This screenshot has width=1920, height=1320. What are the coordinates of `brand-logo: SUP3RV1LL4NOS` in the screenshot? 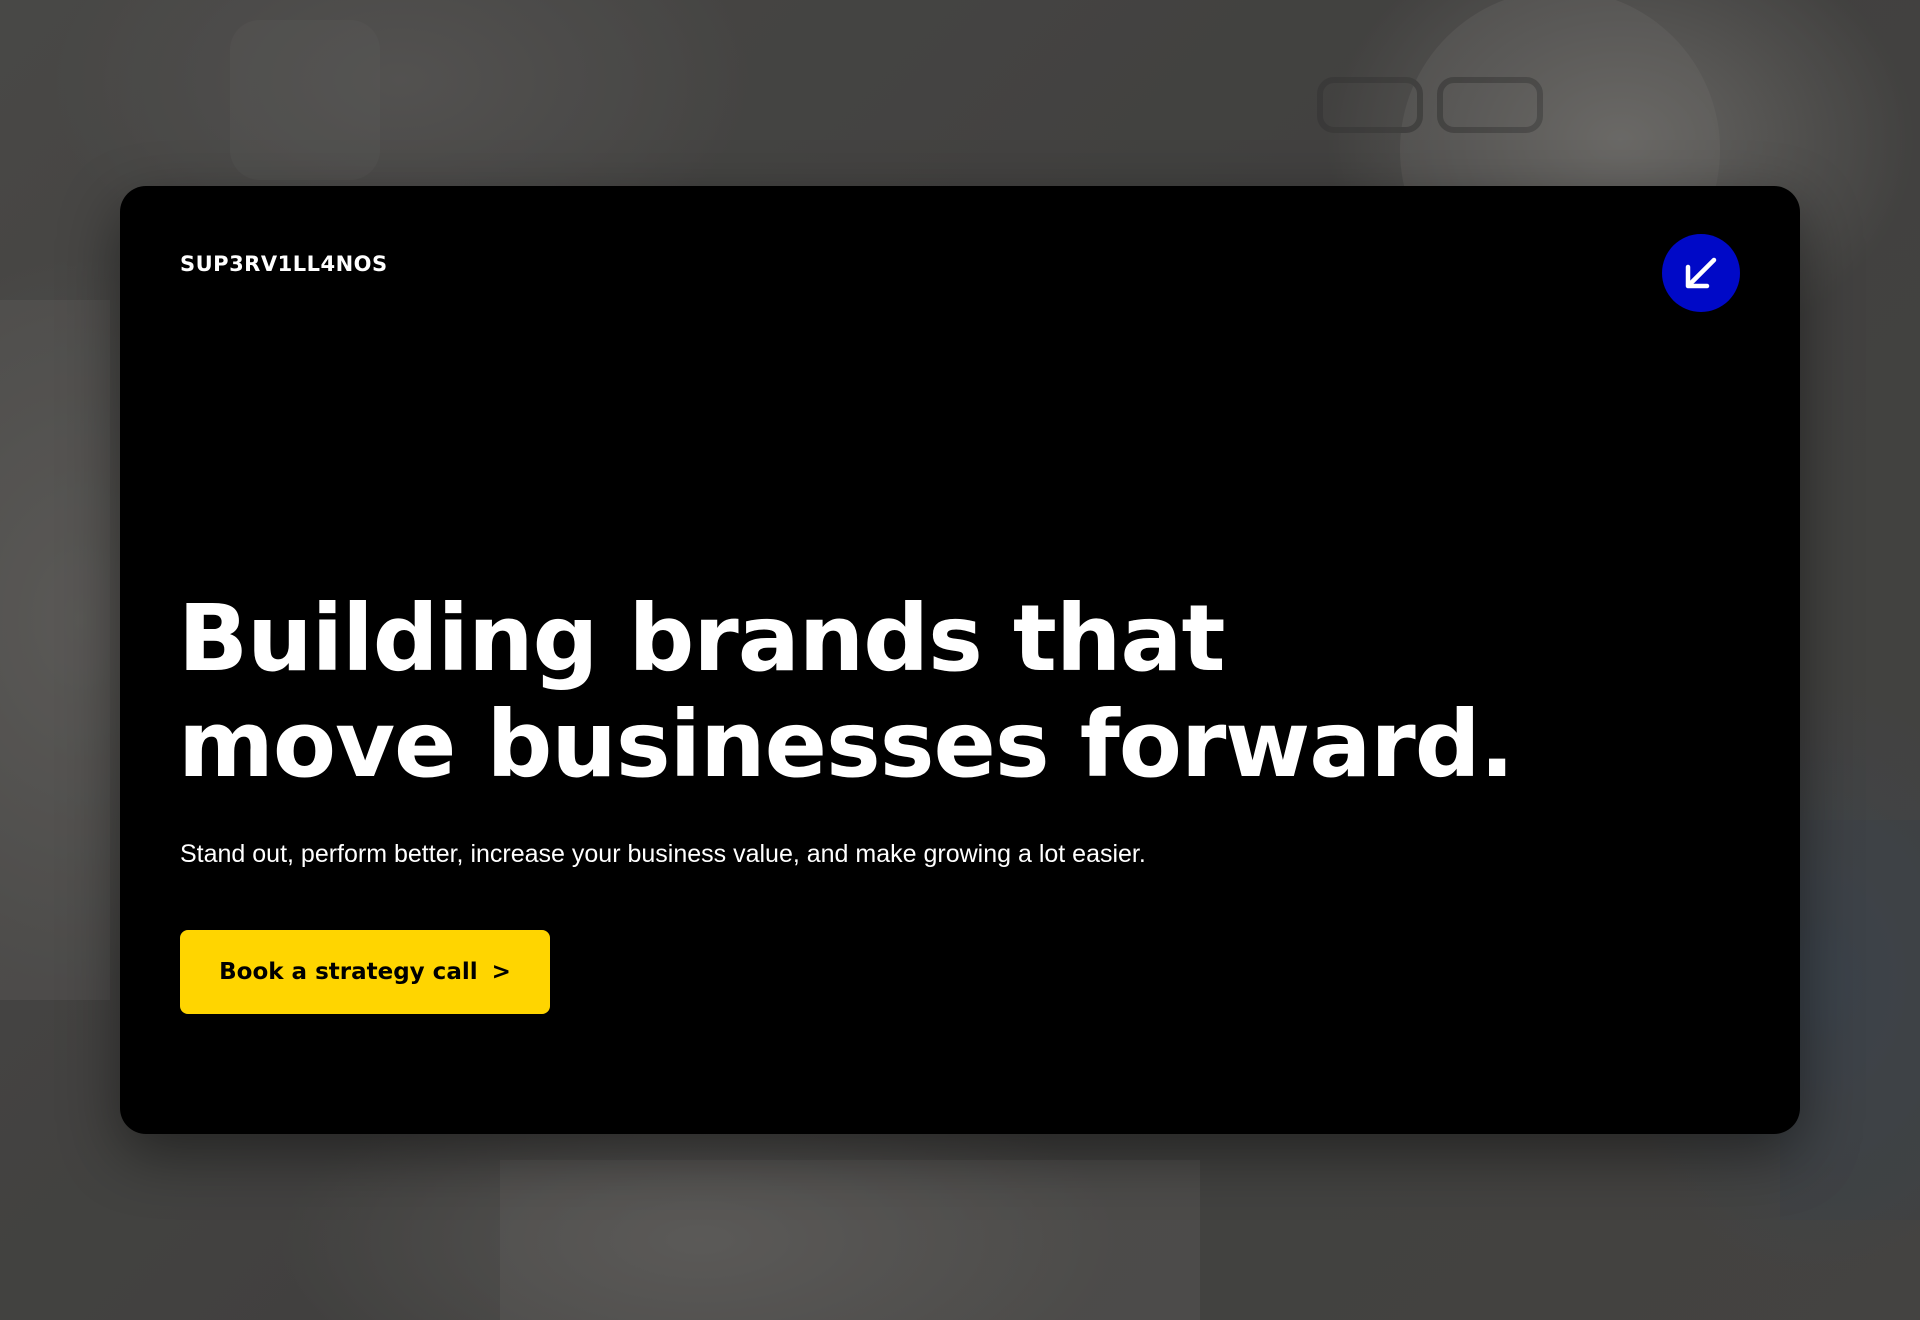 It's located at (284, 264).